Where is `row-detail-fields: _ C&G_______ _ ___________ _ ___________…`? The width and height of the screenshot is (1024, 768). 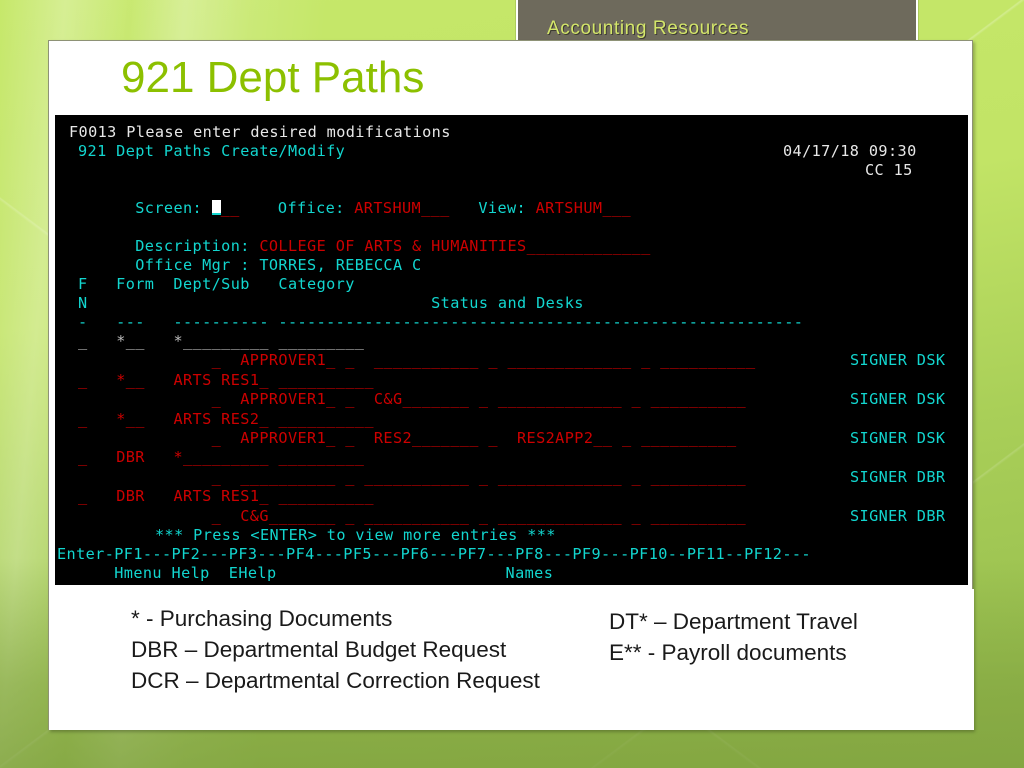 row-detail-fields: _ C&G_______ _ ___________ _ ___________… is located at coordinates (412, 516).